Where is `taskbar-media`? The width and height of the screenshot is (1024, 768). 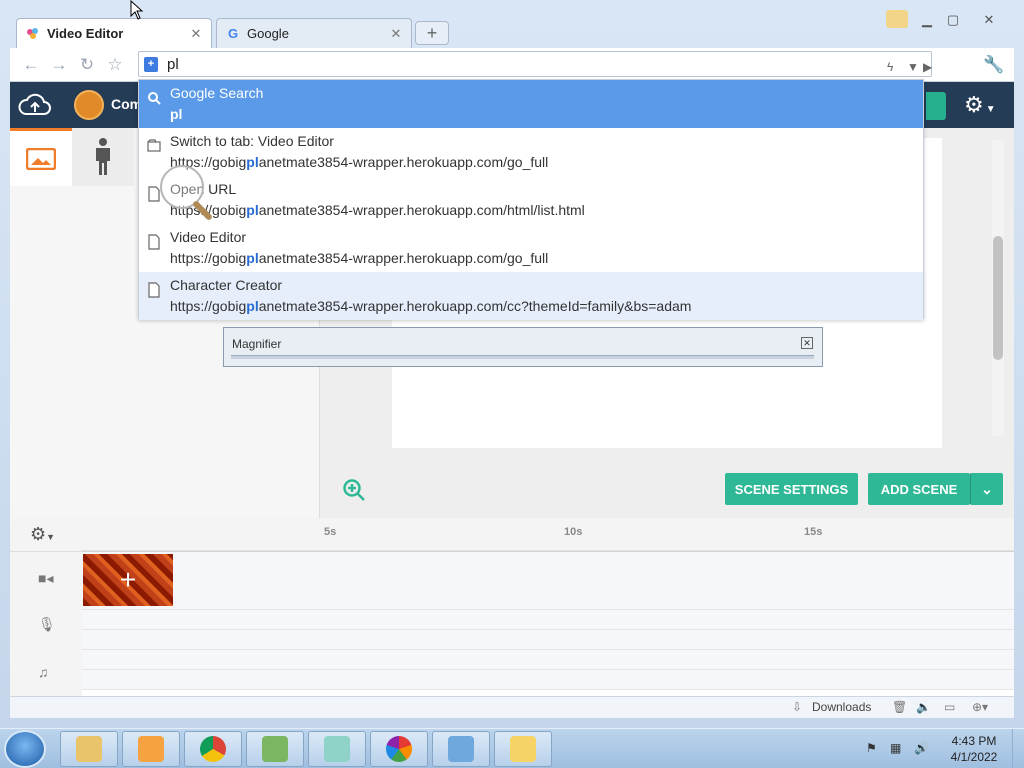
taskbar-media is located at coordinates (151, 749).